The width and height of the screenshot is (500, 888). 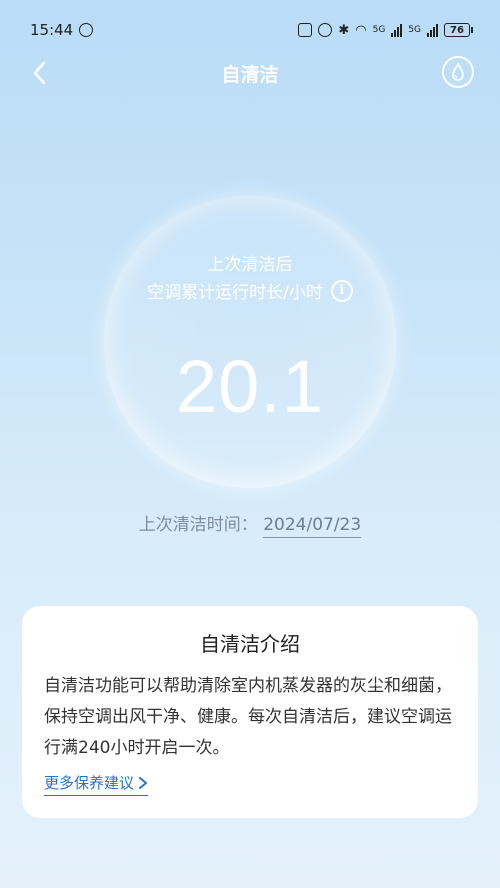 What do you see at coordinates (325, 30) in the screenshot?
I see `vibrate-icon` at bounding box center [325, 30].